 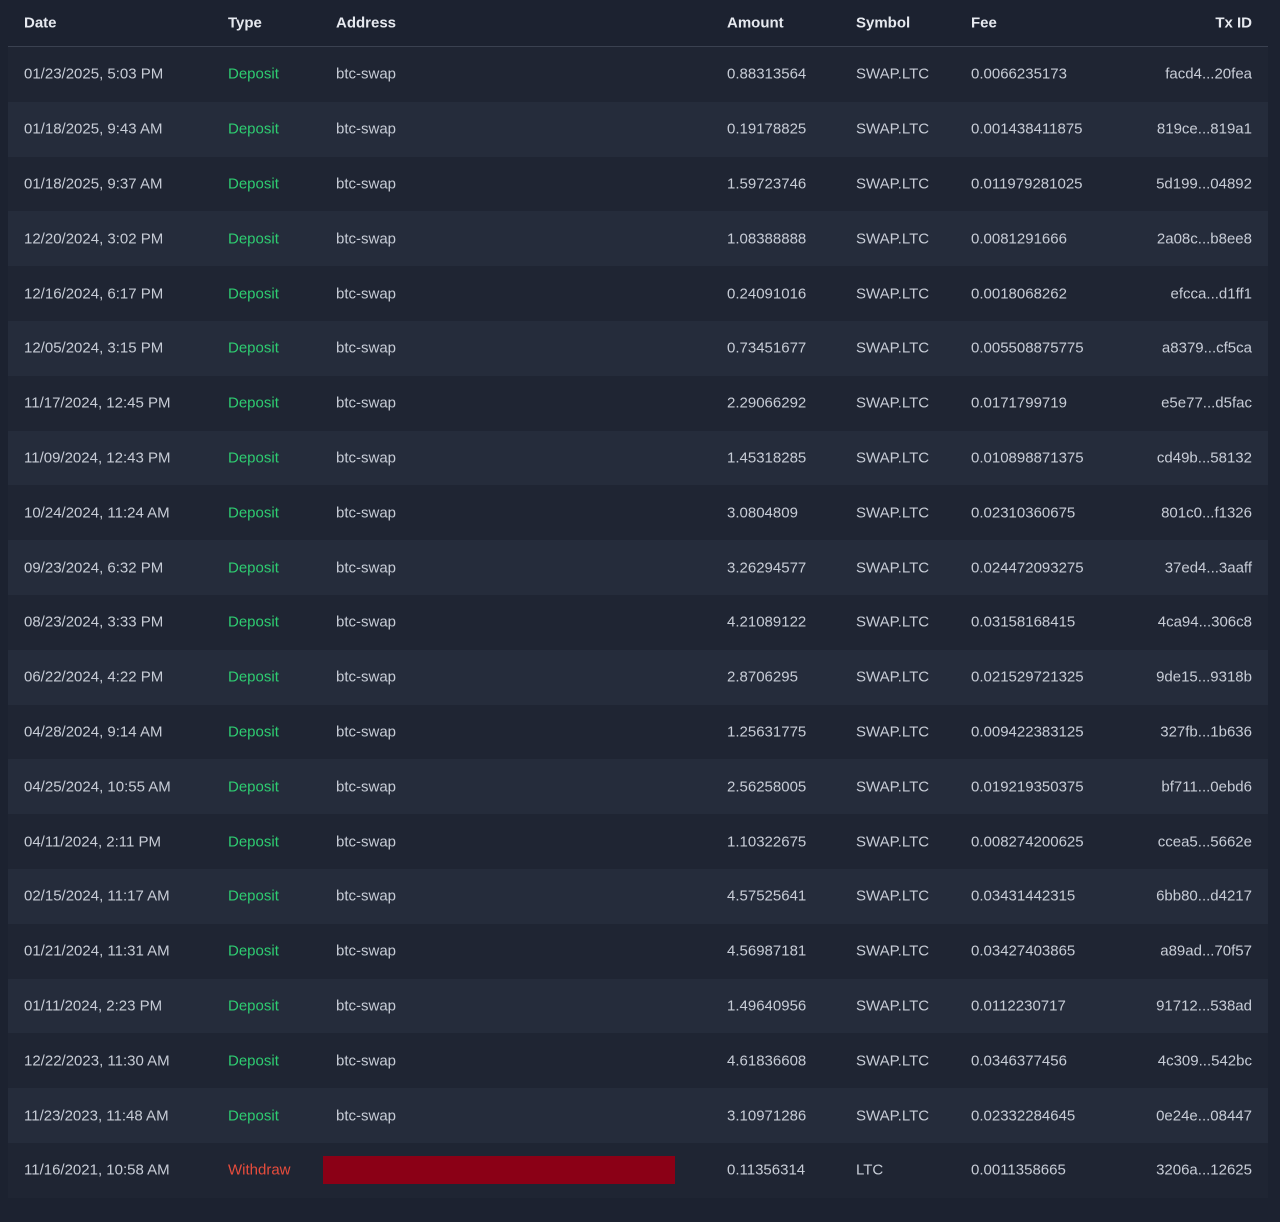 I want to click on row-date: 11/17/2024, 12:45 PM, so click(x=97, y=403).